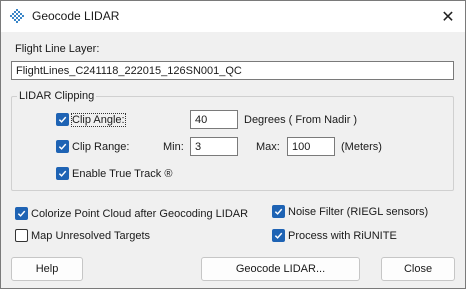 The width and height of the screenshot is (466, 289). I want to click on close-button: Close, so click(418, 269).